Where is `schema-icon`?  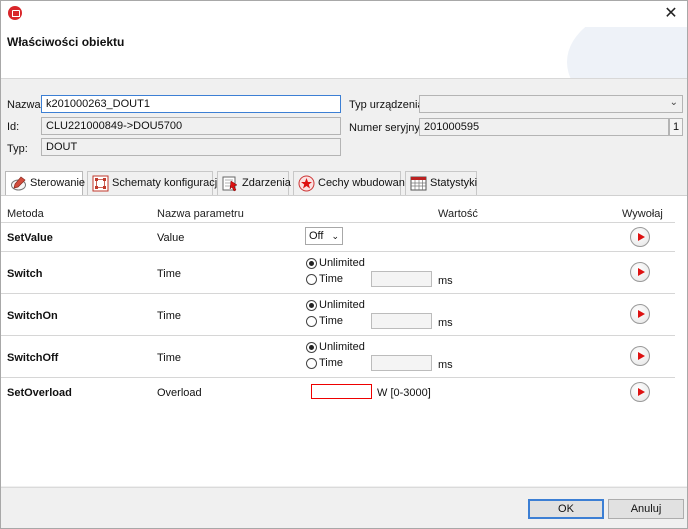
schema-icon is located at coordinates (100, 183).